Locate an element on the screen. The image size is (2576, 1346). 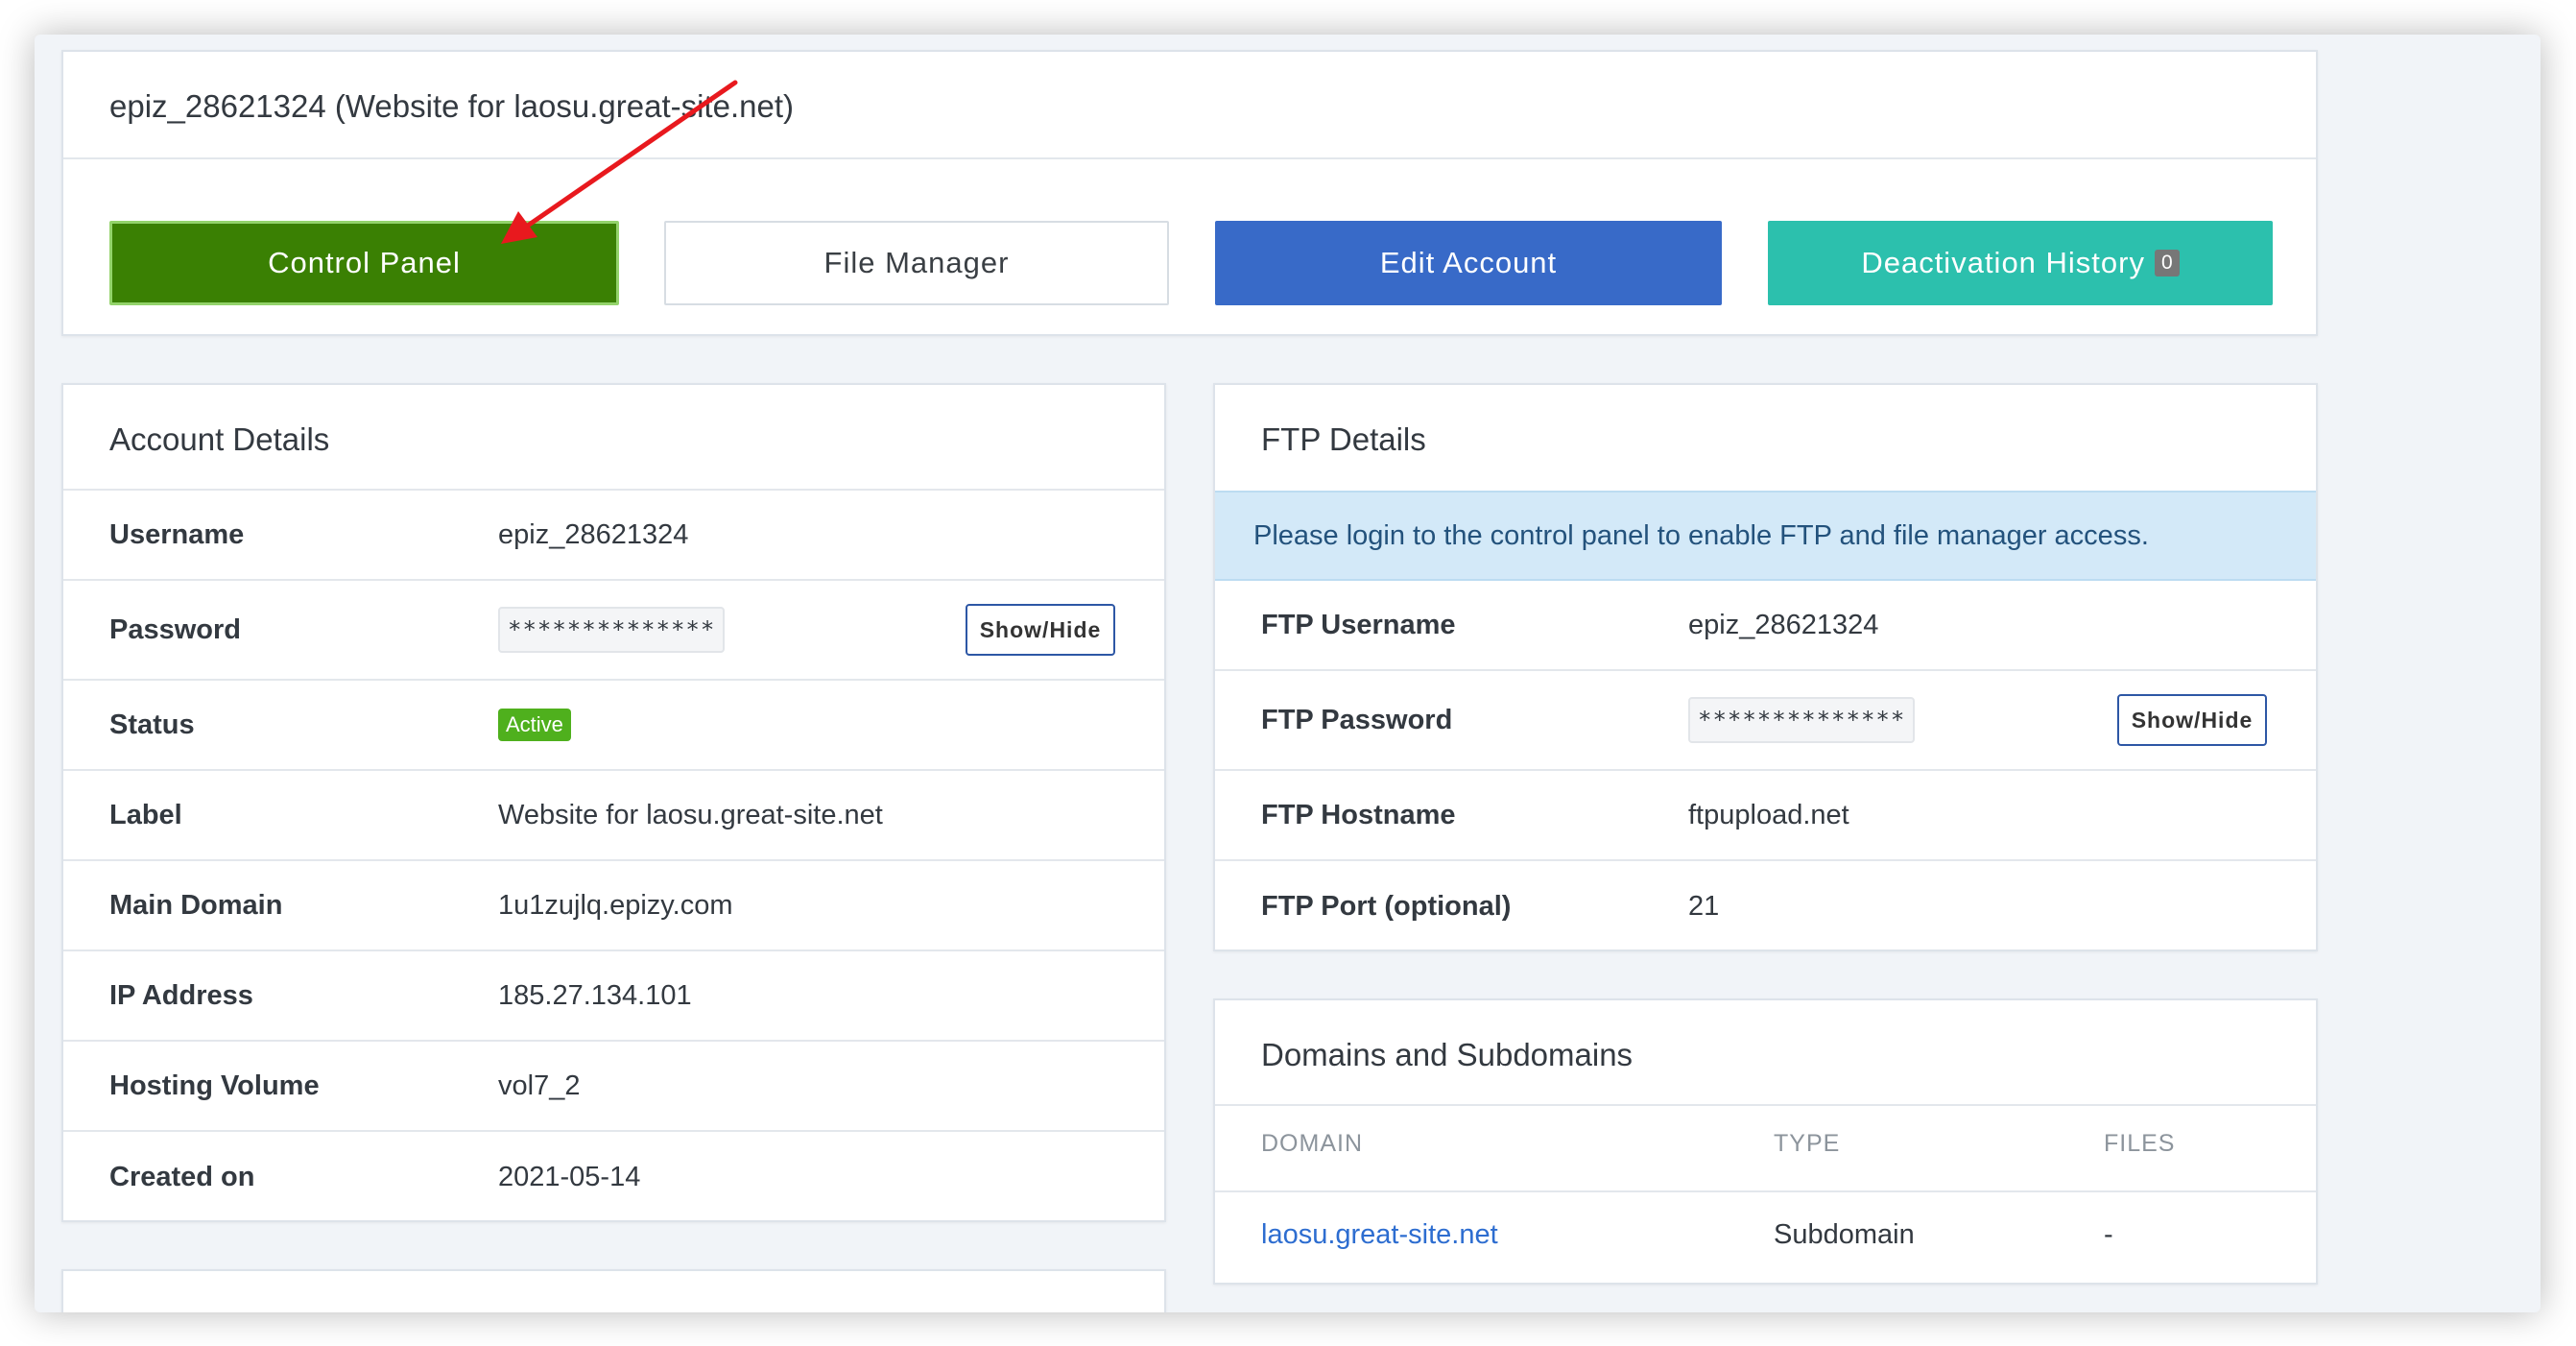
account-row-label: Label Website for laosu.great-site.net is located at coordinates (613, 816).